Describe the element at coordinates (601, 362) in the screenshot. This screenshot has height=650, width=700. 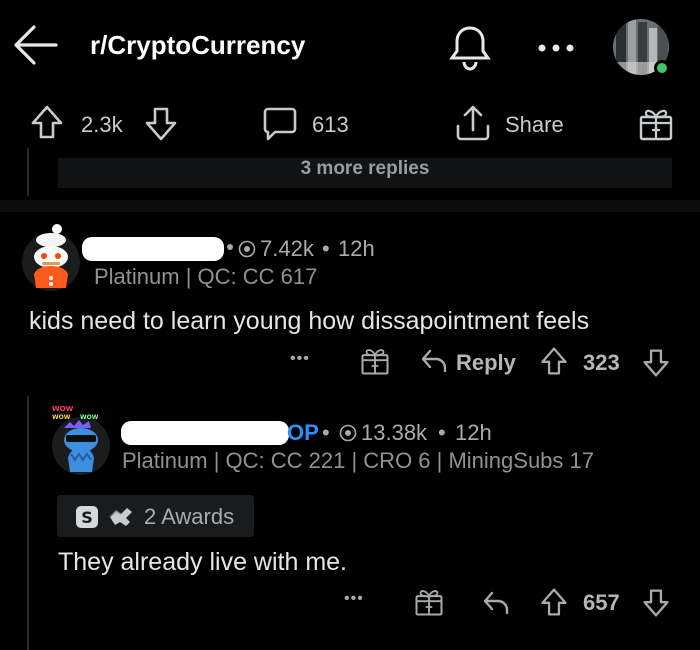
I see `comment-score: 323` at that location.